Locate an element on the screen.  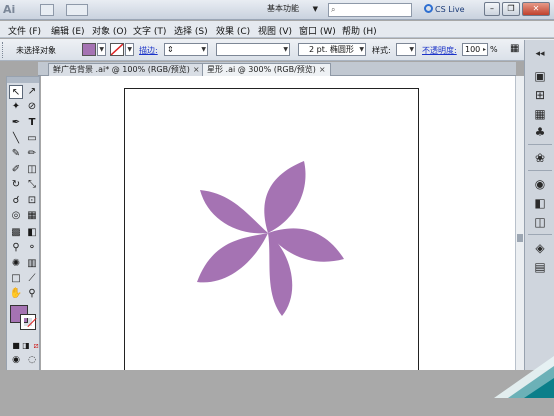
swatches-icon: ▦ is located at coordinates (540, 114).